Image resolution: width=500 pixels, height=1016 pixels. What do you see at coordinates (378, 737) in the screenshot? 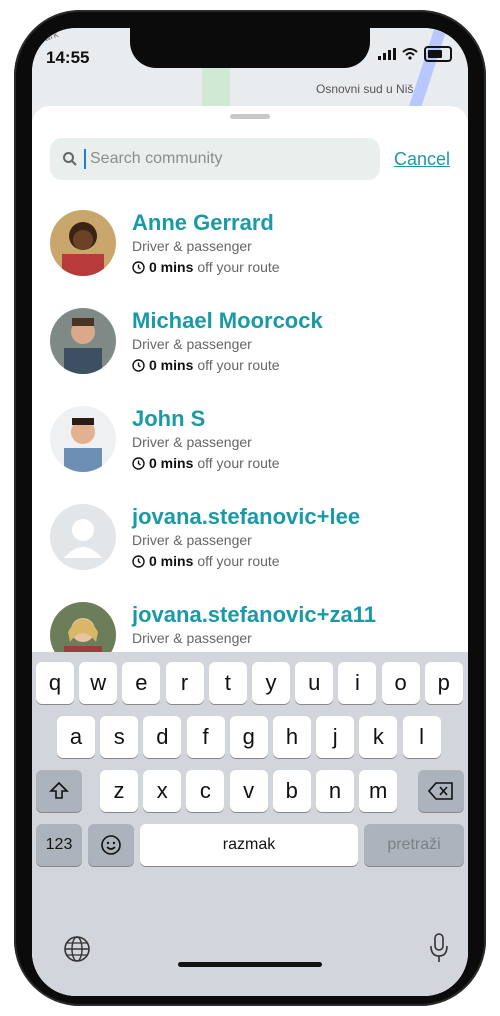
I see `key-k: k` at bounding box center [378, 737].